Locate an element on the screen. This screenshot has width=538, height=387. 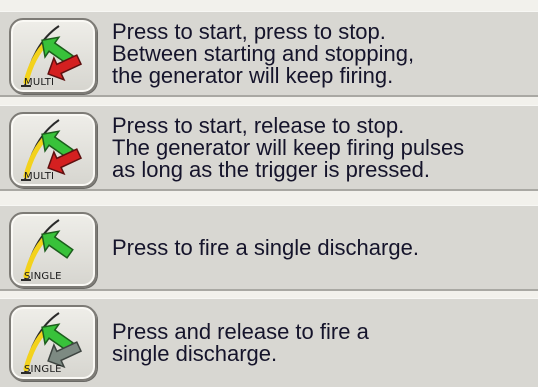
description-line: The generator will keep firing pulses is located at coordinates (288, 147).